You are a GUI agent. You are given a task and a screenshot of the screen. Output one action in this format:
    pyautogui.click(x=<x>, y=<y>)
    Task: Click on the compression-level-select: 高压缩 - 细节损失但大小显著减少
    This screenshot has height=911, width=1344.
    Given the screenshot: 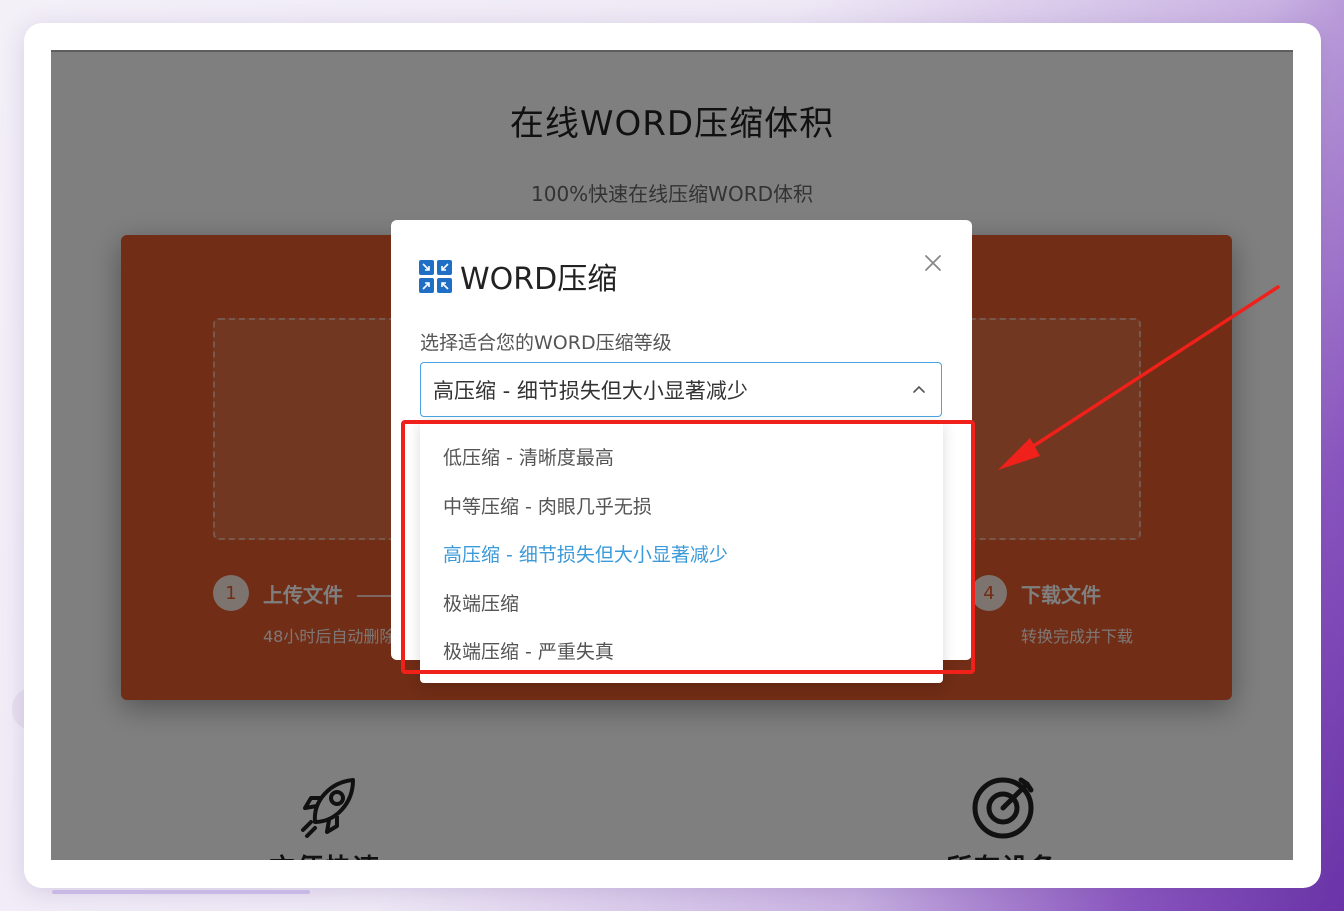 What is the action you would take?
    pyautogui.click(x=681, y=389)
    